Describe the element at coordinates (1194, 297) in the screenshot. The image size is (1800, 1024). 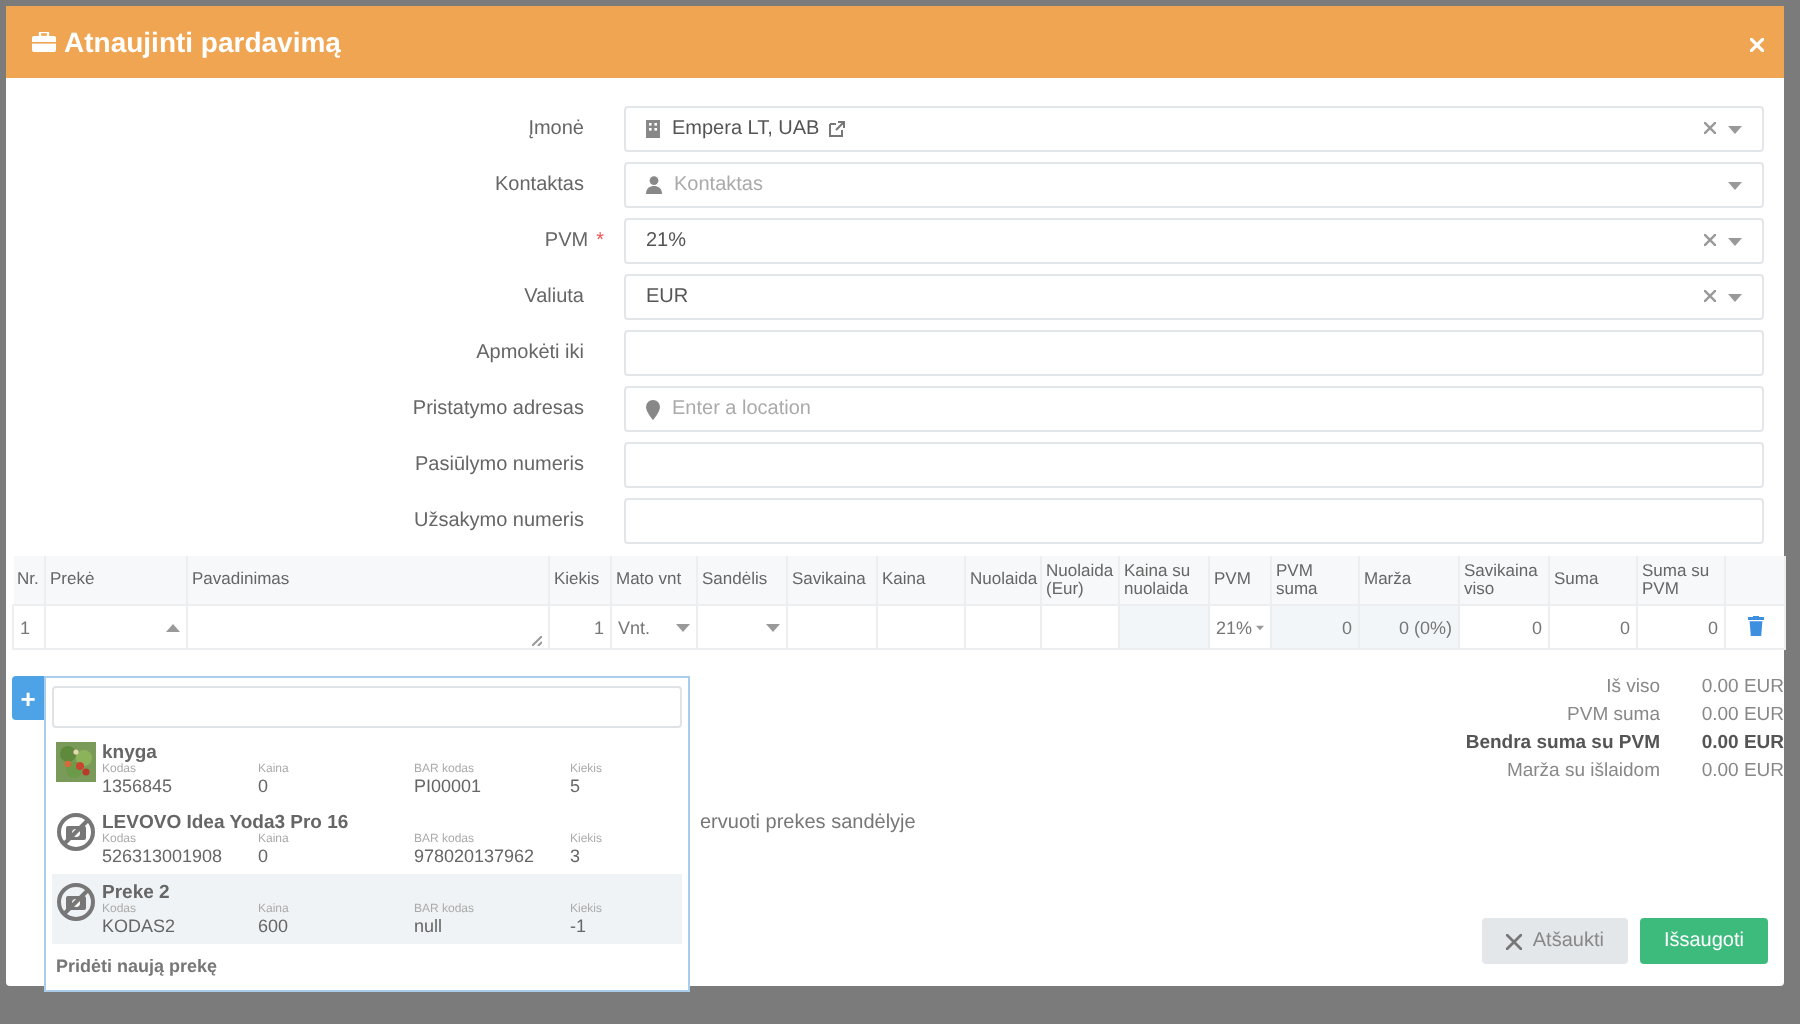
I see `select-field: EUR` at that location.